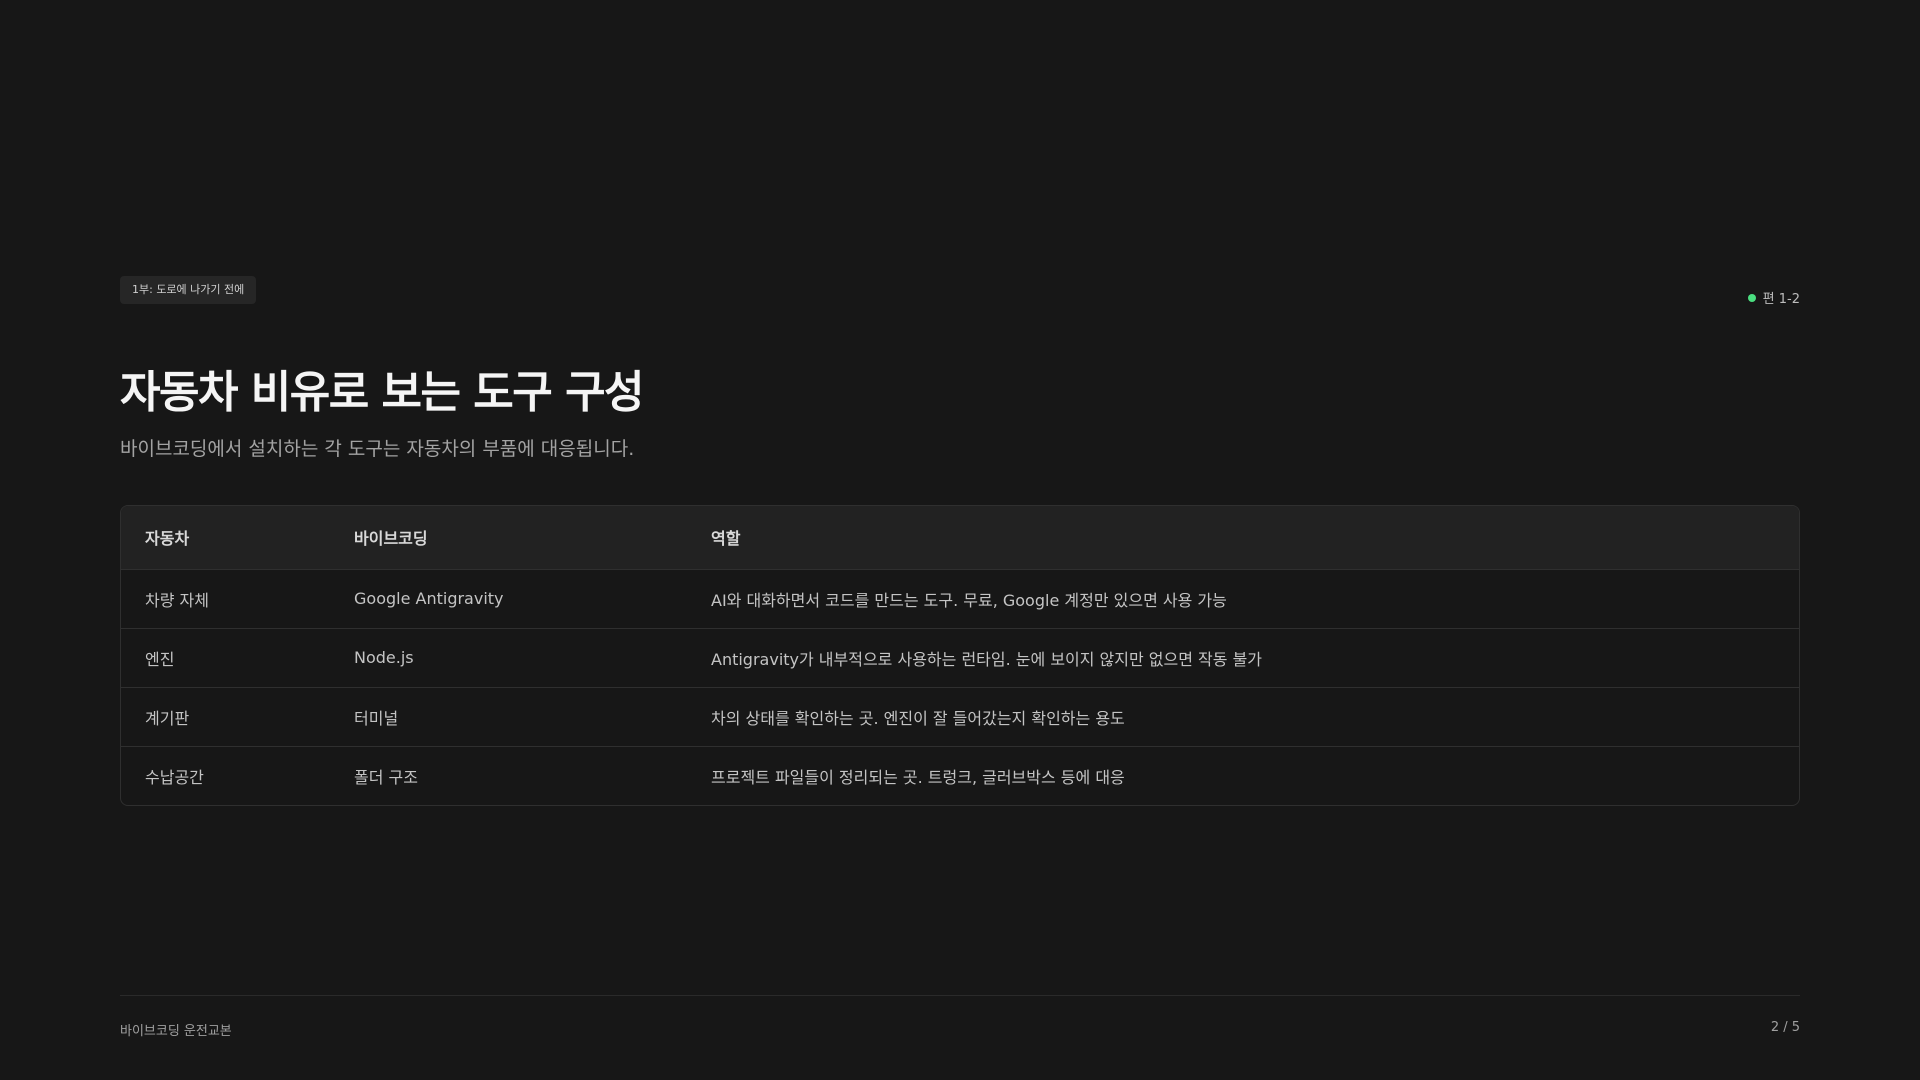 The height and width of the screenshot is (1080, 1920). What do you see at coordinates (508, 657) in the screenshot?
I see `cell-tool: Node.js` at bounding box center [508, 657].